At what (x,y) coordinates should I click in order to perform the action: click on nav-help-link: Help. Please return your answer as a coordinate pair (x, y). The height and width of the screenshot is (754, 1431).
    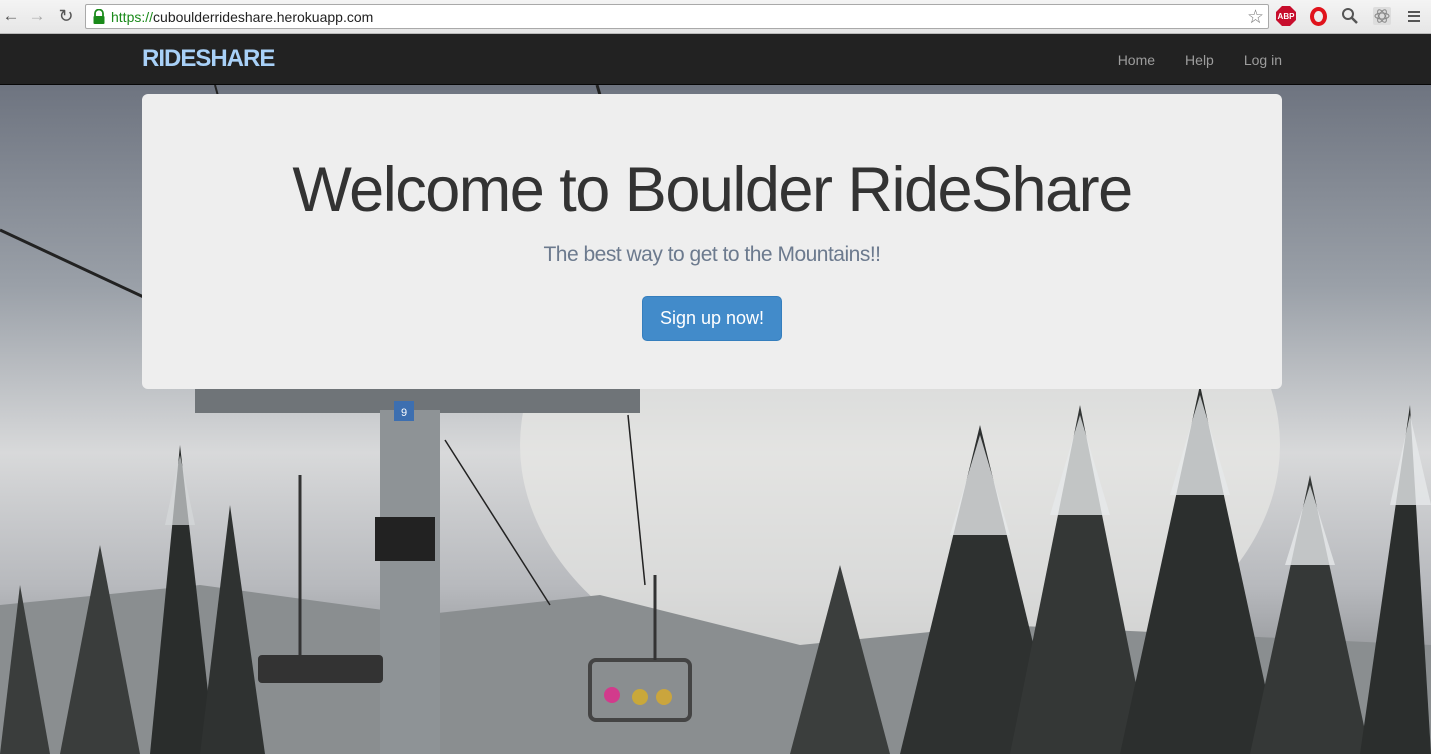
    Looking at the image, I should click on (1199, 60).